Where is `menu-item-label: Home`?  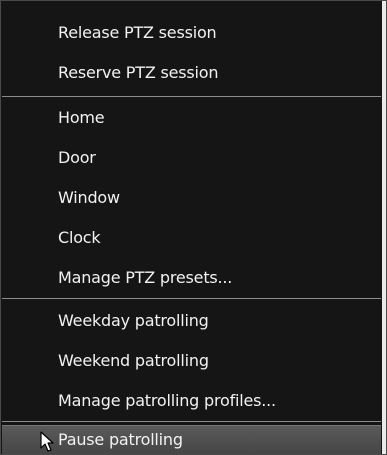 menu-item-label: Home is located at coordinates (81, 117).